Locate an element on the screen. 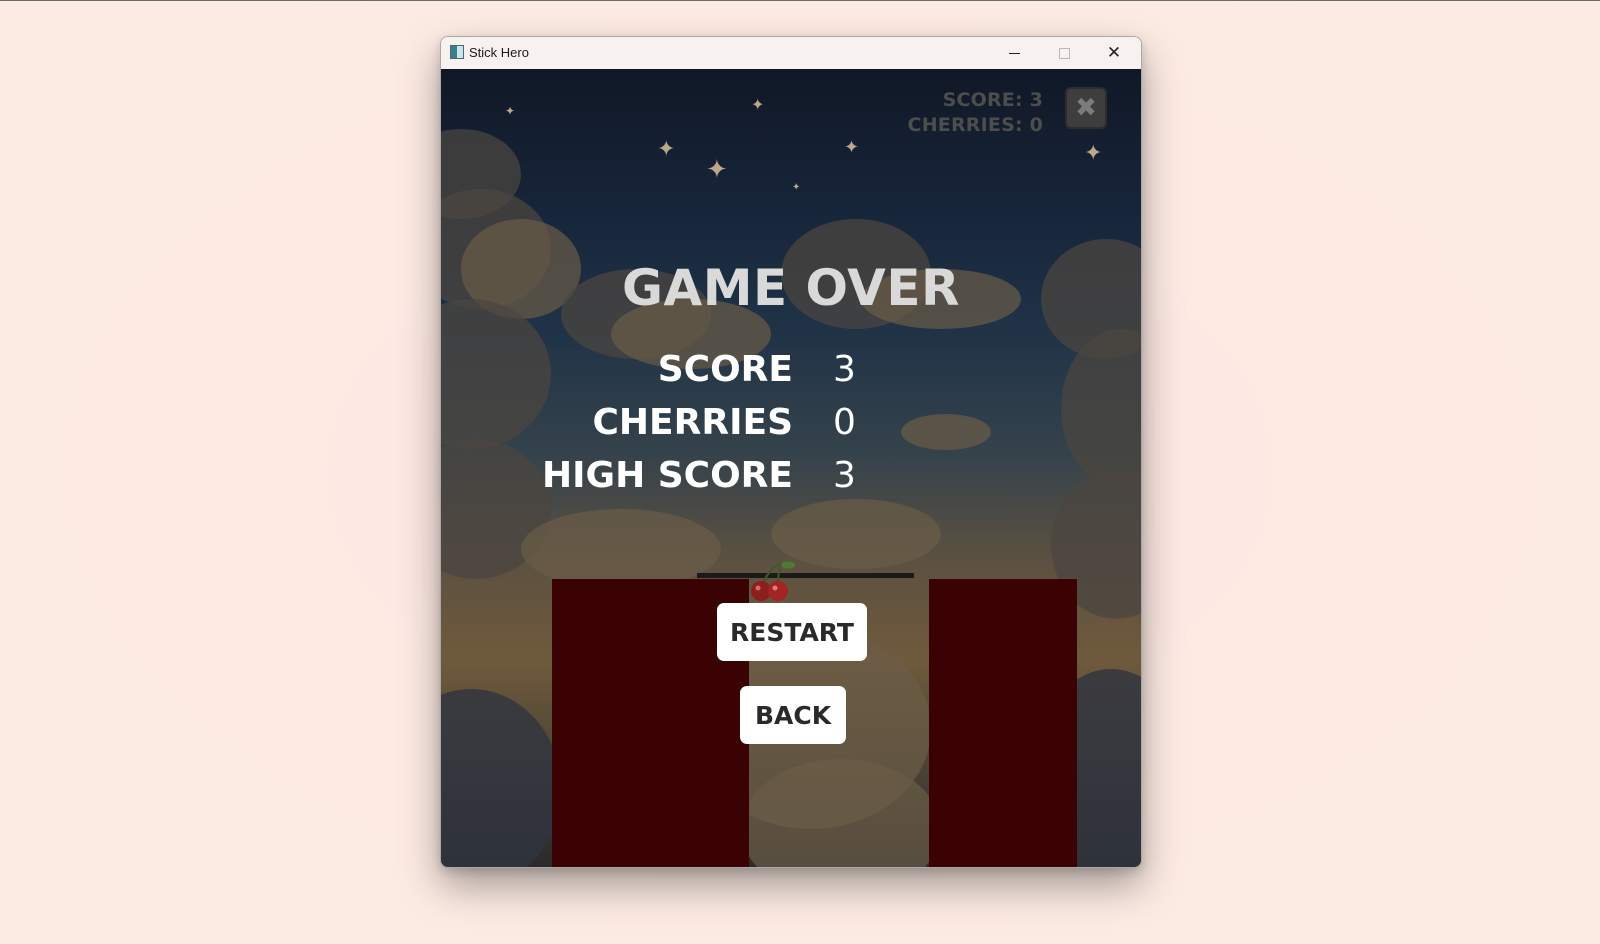  cherries-label: CHERRIES is located at coordinates (693, 422).